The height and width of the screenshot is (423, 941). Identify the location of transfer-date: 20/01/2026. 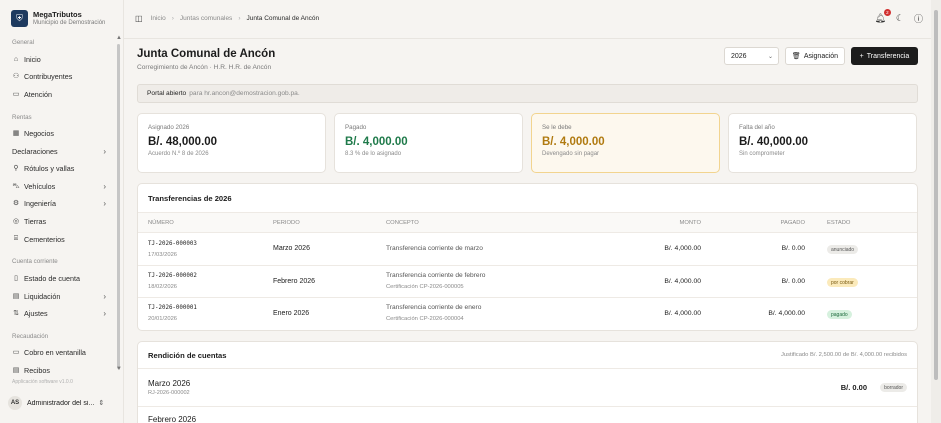
(163, 319).